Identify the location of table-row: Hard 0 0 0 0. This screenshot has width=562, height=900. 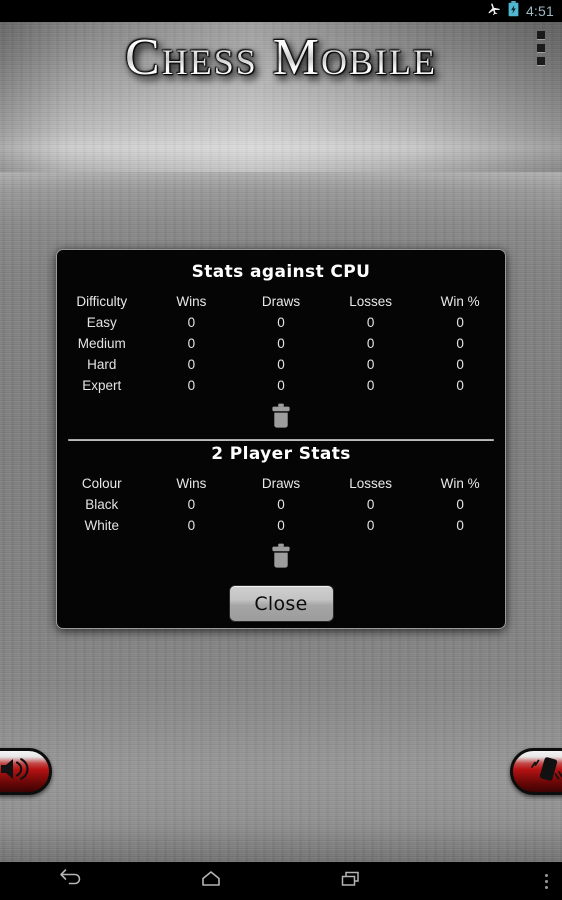
(281, 364).